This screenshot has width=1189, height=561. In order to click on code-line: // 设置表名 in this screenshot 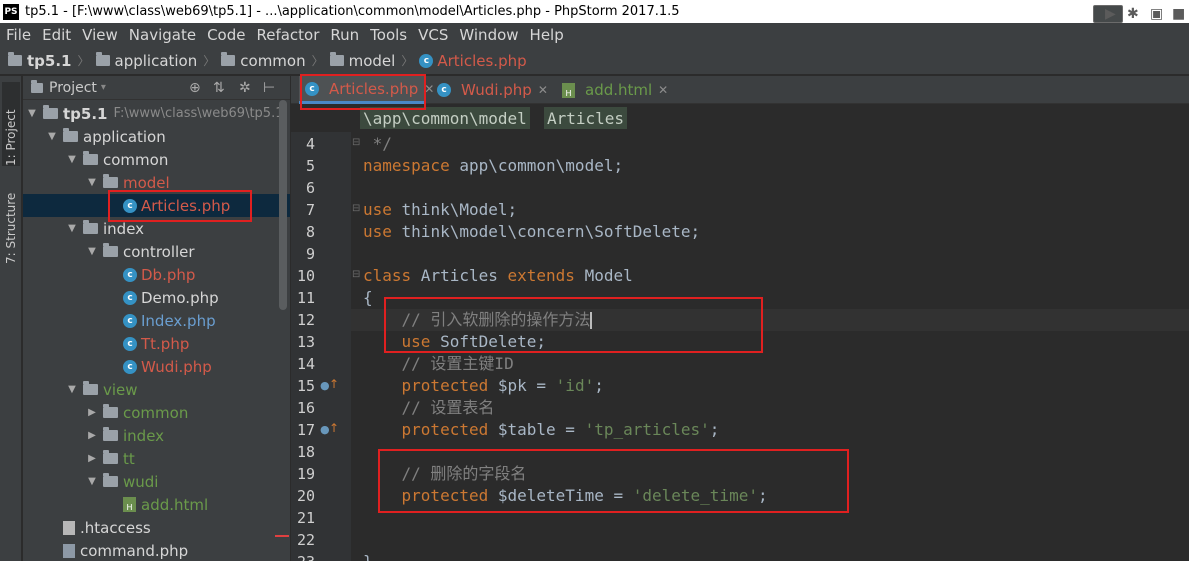, I will do `click(770, 408)`.